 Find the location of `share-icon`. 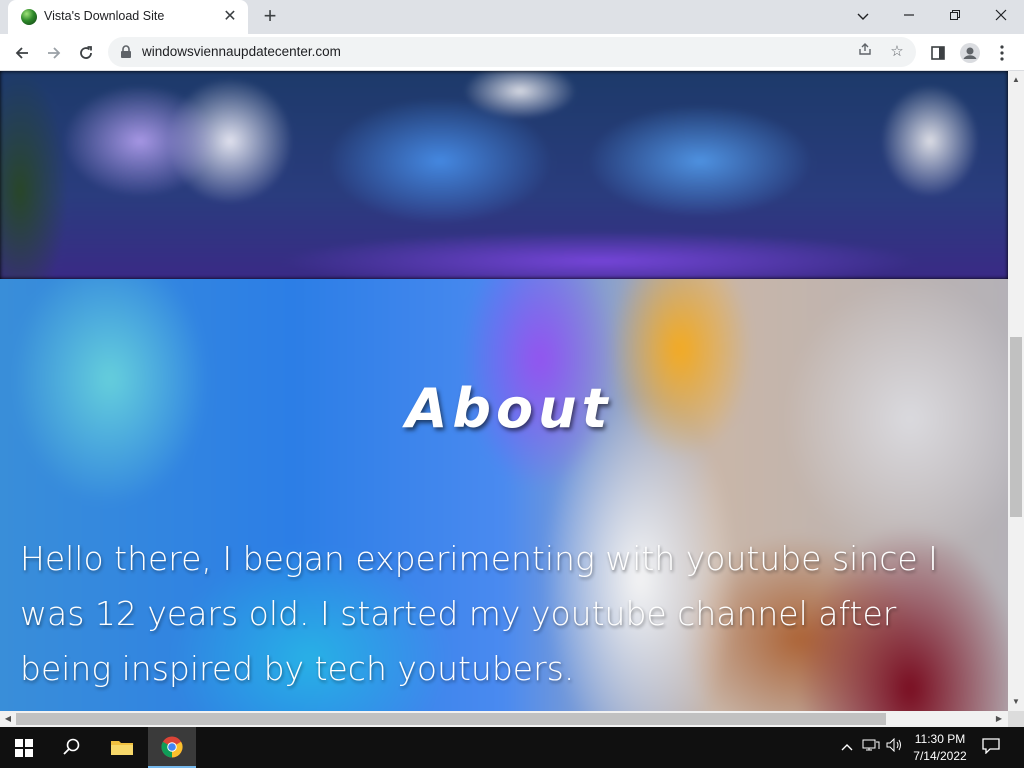

share-icon is located at coordinates (865, 52).